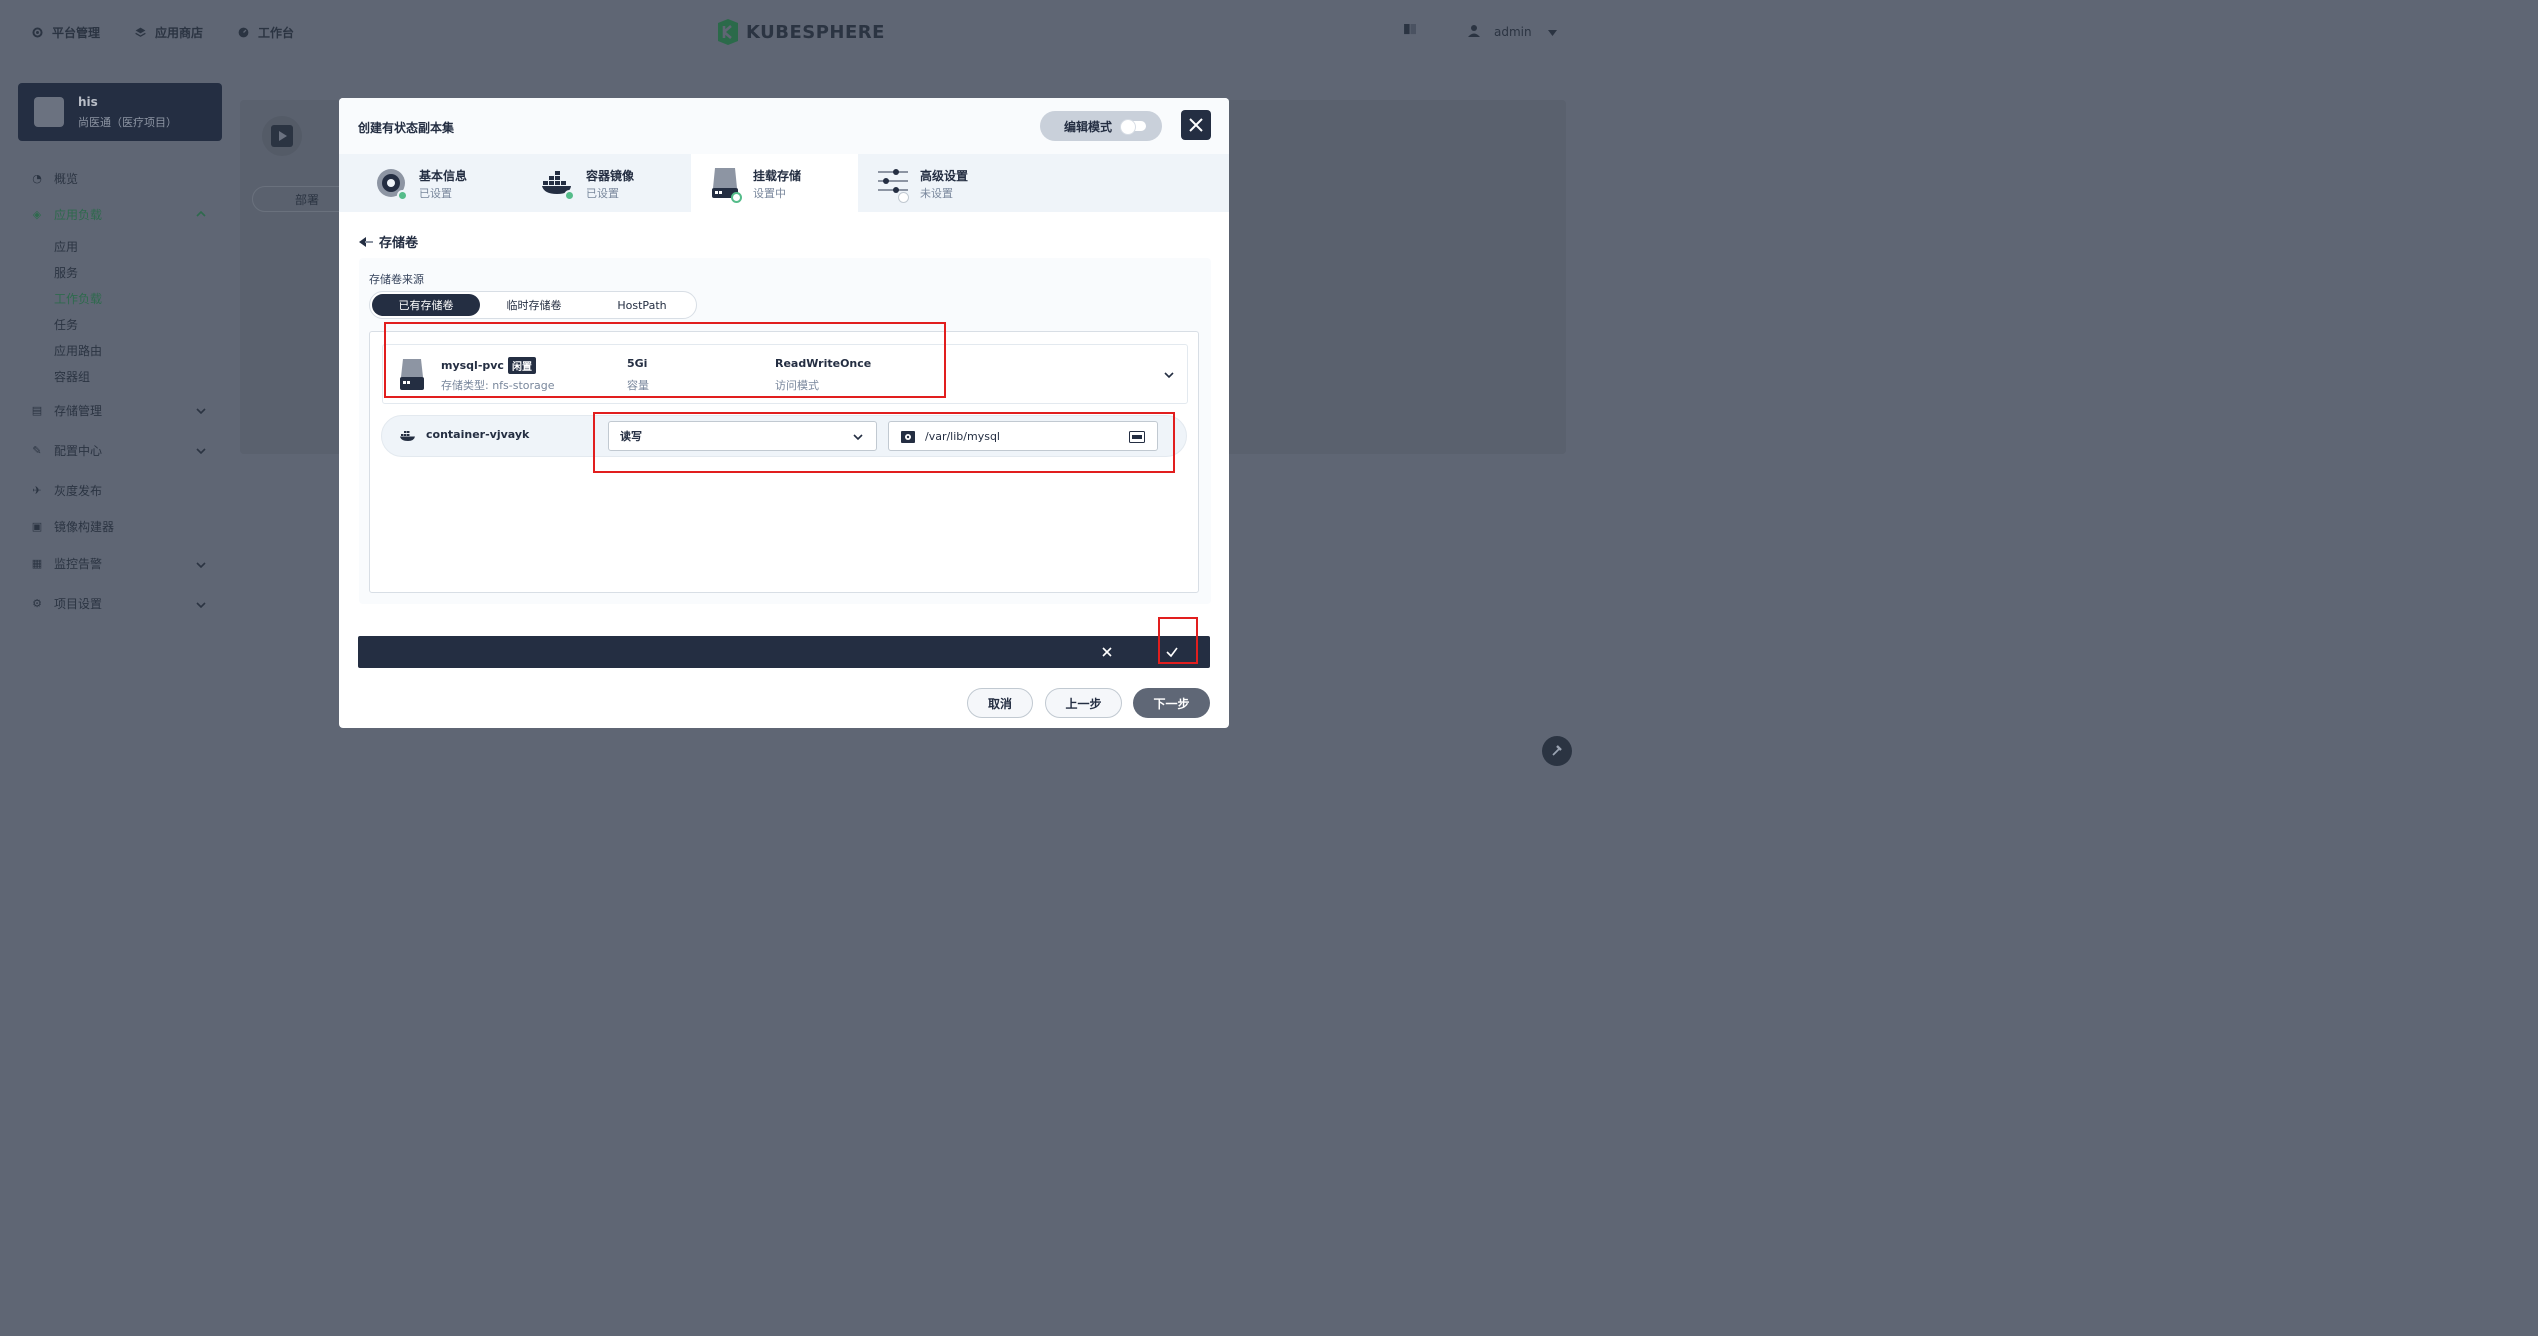 The image size is (2538, 1336). Describe the element at coordinates (78, 215) in the screenshot. I see `sidebar-item-label: 应用负载` at that location.